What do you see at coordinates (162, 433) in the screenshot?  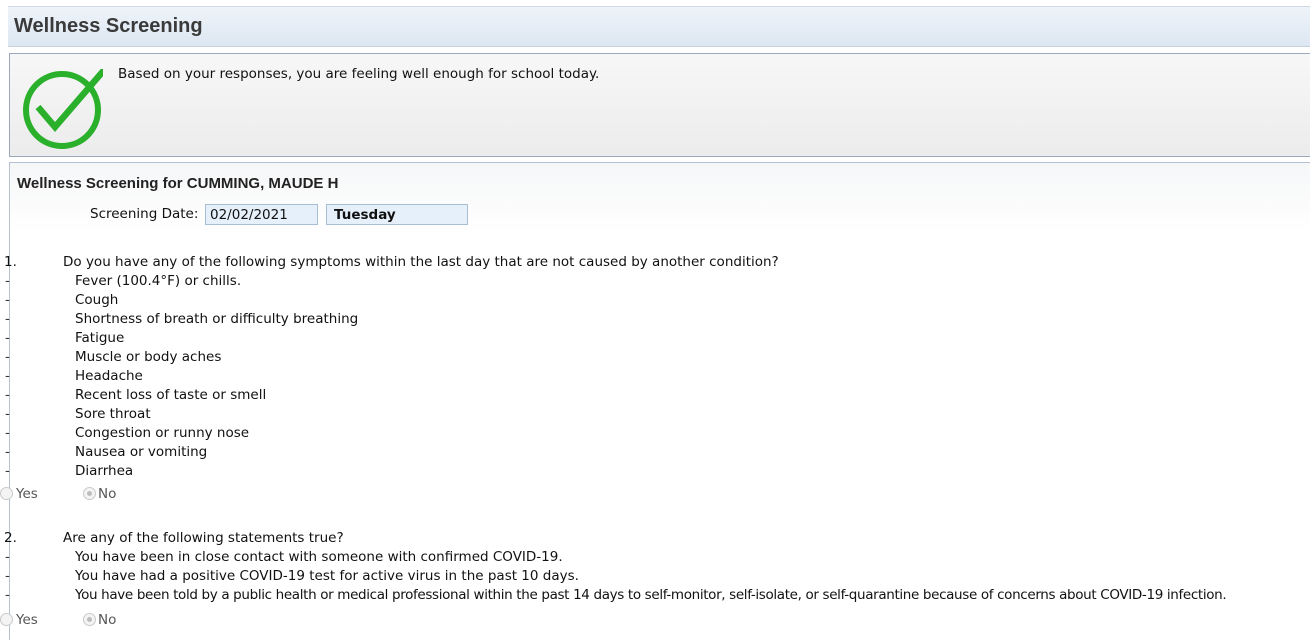 I see `symptom-item: Congestion or runny nose` at bounding box center [162, 433].